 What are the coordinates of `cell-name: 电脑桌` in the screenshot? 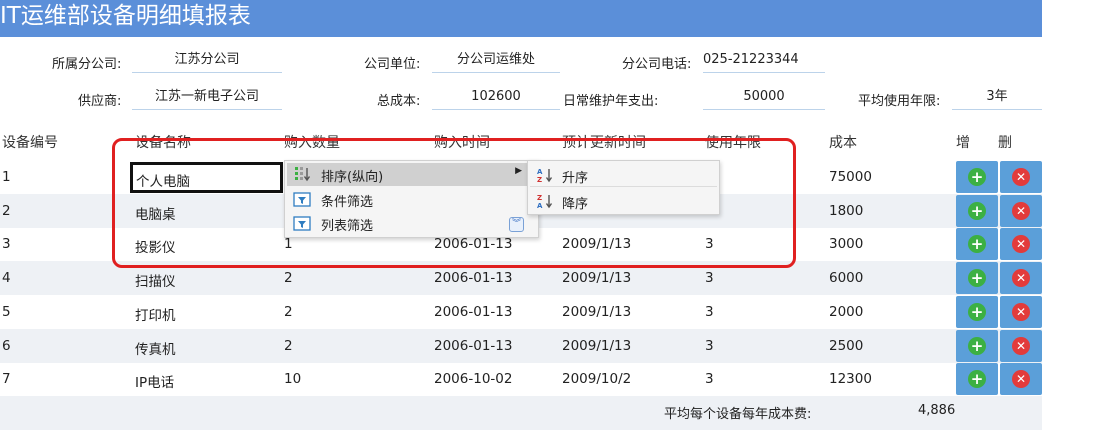 It's located at (155, 213).